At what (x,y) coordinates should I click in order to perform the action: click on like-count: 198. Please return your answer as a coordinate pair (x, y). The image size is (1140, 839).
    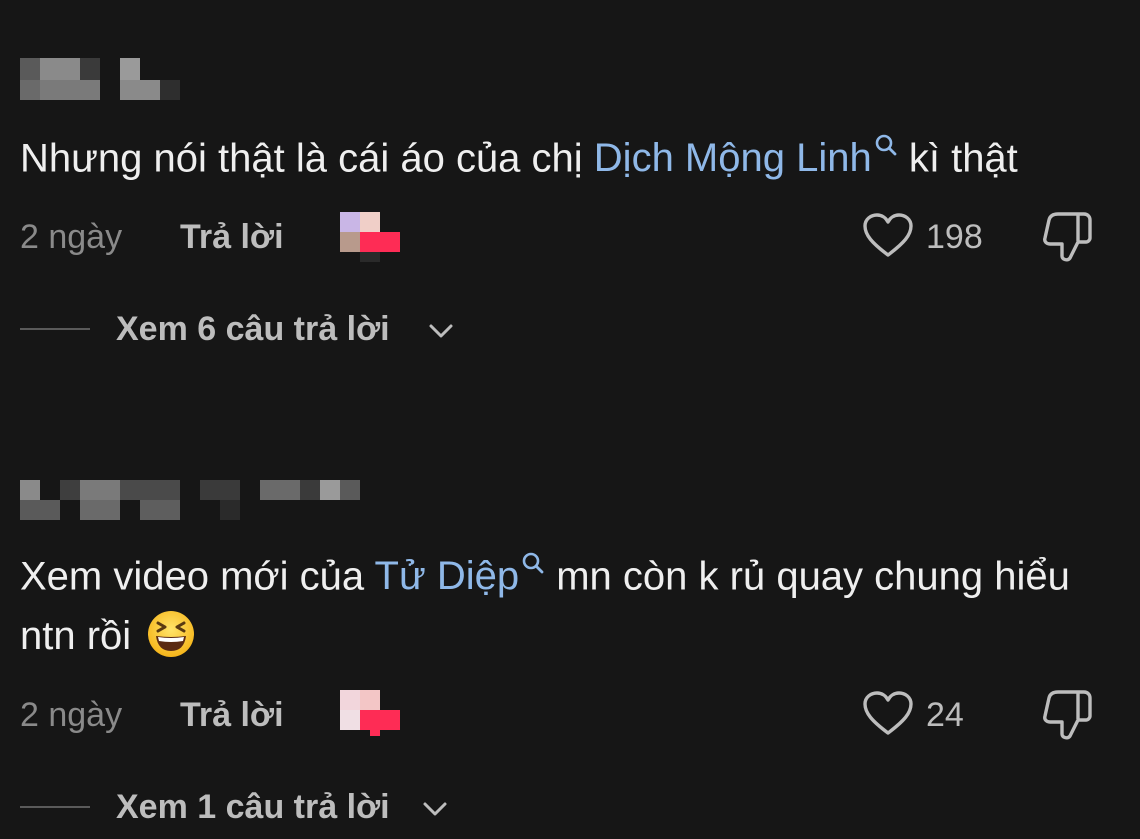
    Looking at the image, I should click on (954, 237).